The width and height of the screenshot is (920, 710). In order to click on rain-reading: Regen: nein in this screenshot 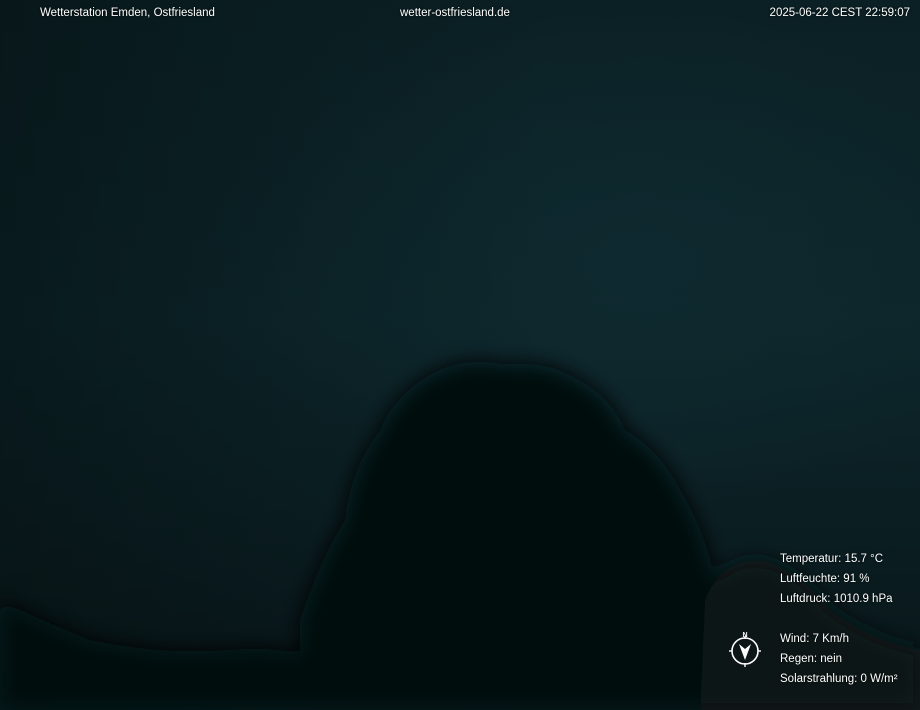, I will do `click(811, 659)`.